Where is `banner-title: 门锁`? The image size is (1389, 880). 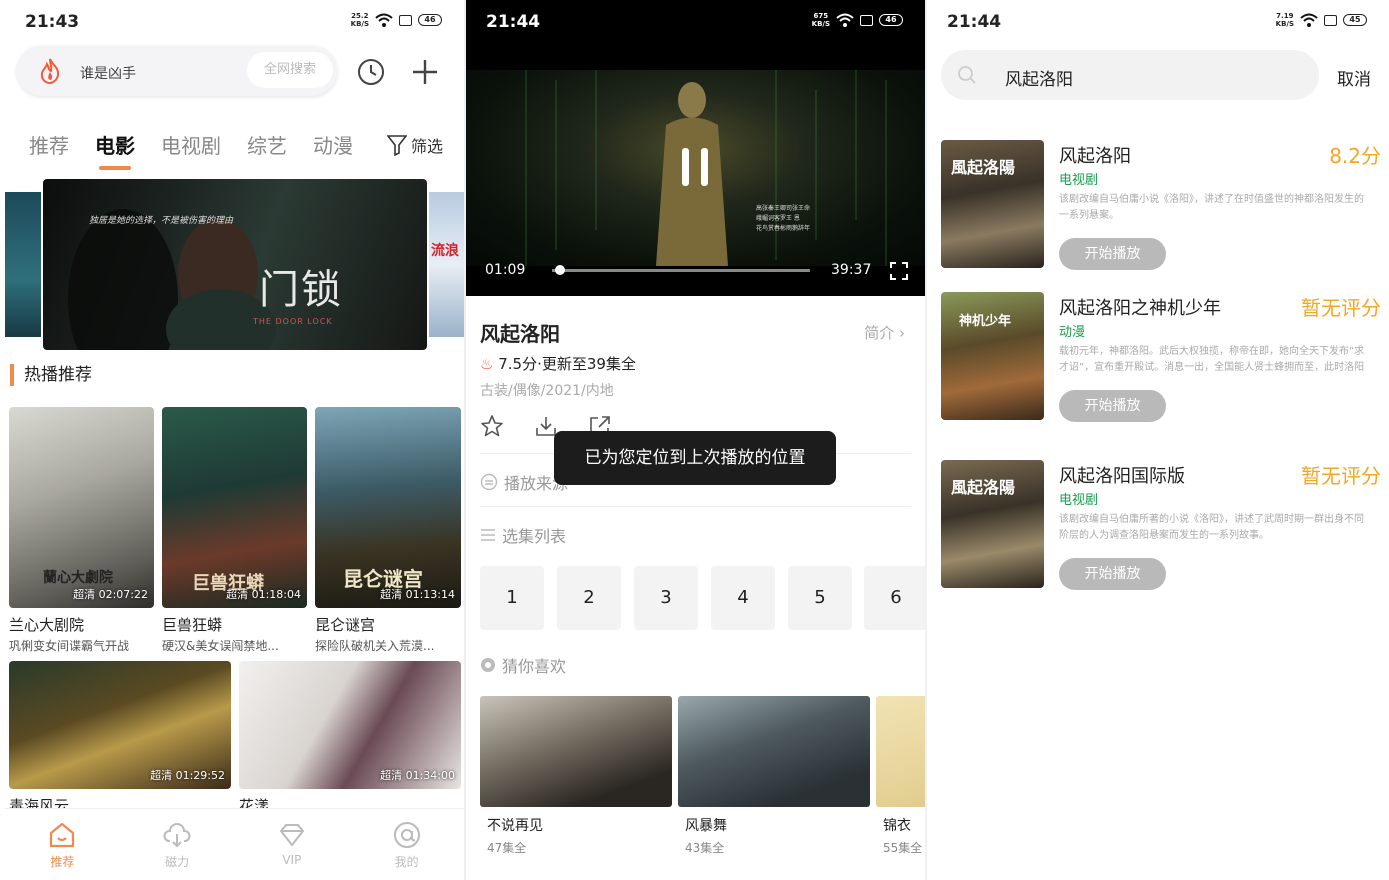 banner-title: 门锁 is located at coordinates (301, 290).